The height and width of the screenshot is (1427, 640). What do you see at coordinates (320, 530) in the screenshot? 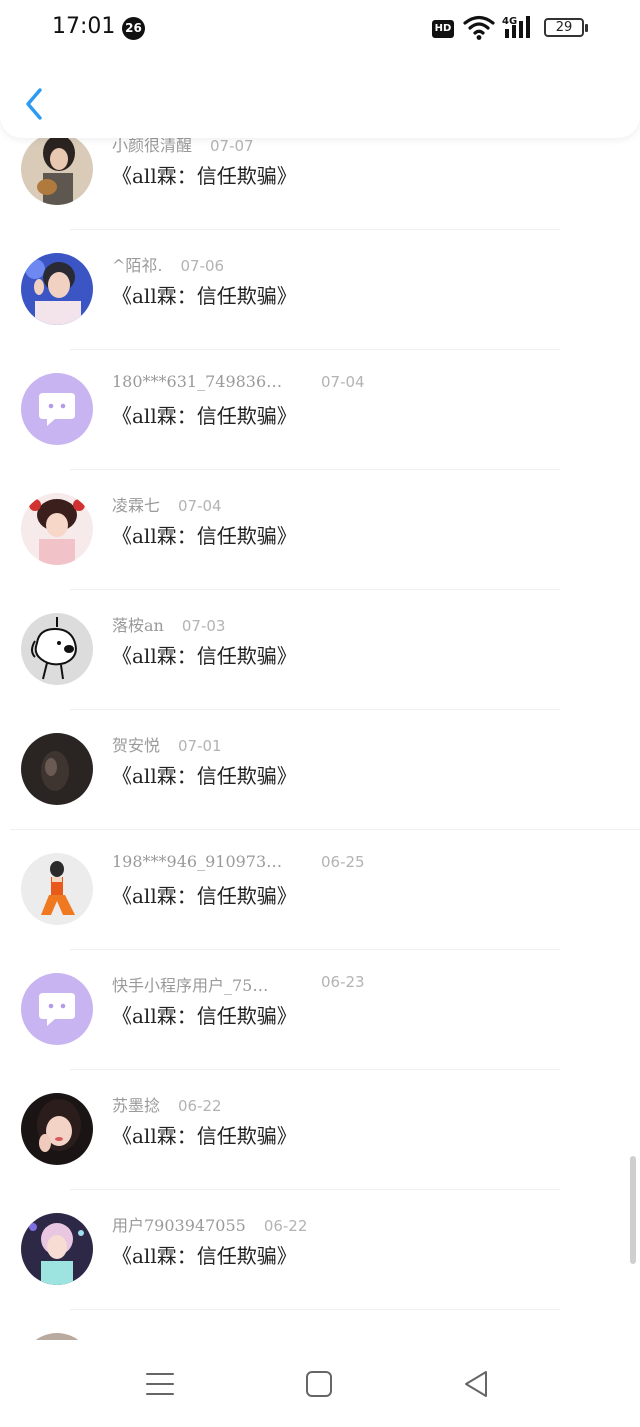
I see `list-item: 凌霖七 07-04 《all霖：信任欺骗》` at bounding box center [320, 530].